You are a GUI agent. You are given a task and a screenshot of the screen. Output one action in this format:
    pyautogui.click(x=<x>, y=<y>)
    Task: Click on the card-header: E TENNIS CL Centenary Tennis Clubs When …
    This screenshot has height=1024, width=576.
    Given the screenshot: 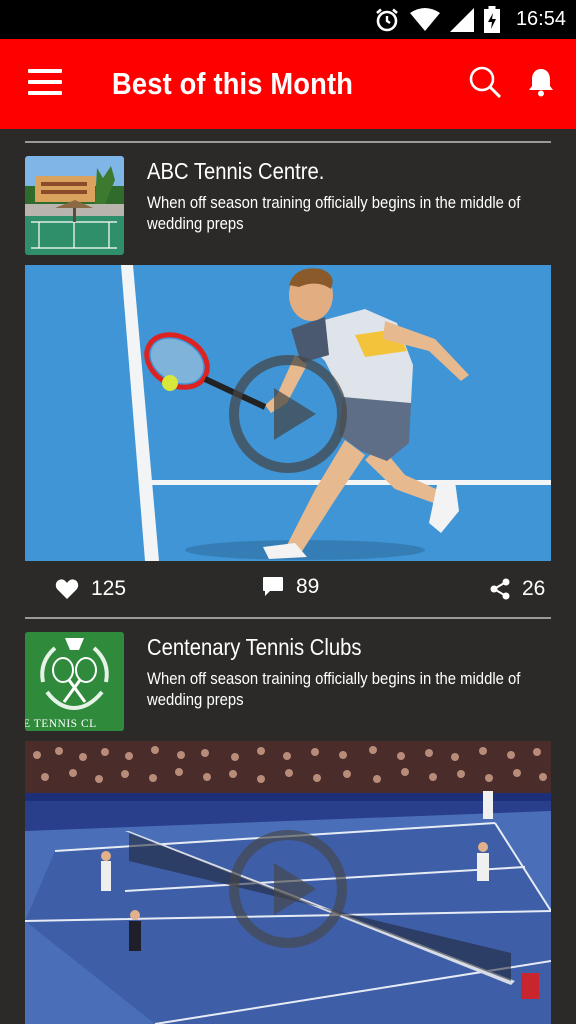 What is the action you would take?
    pyautogui.click(x=288, y=680)
    